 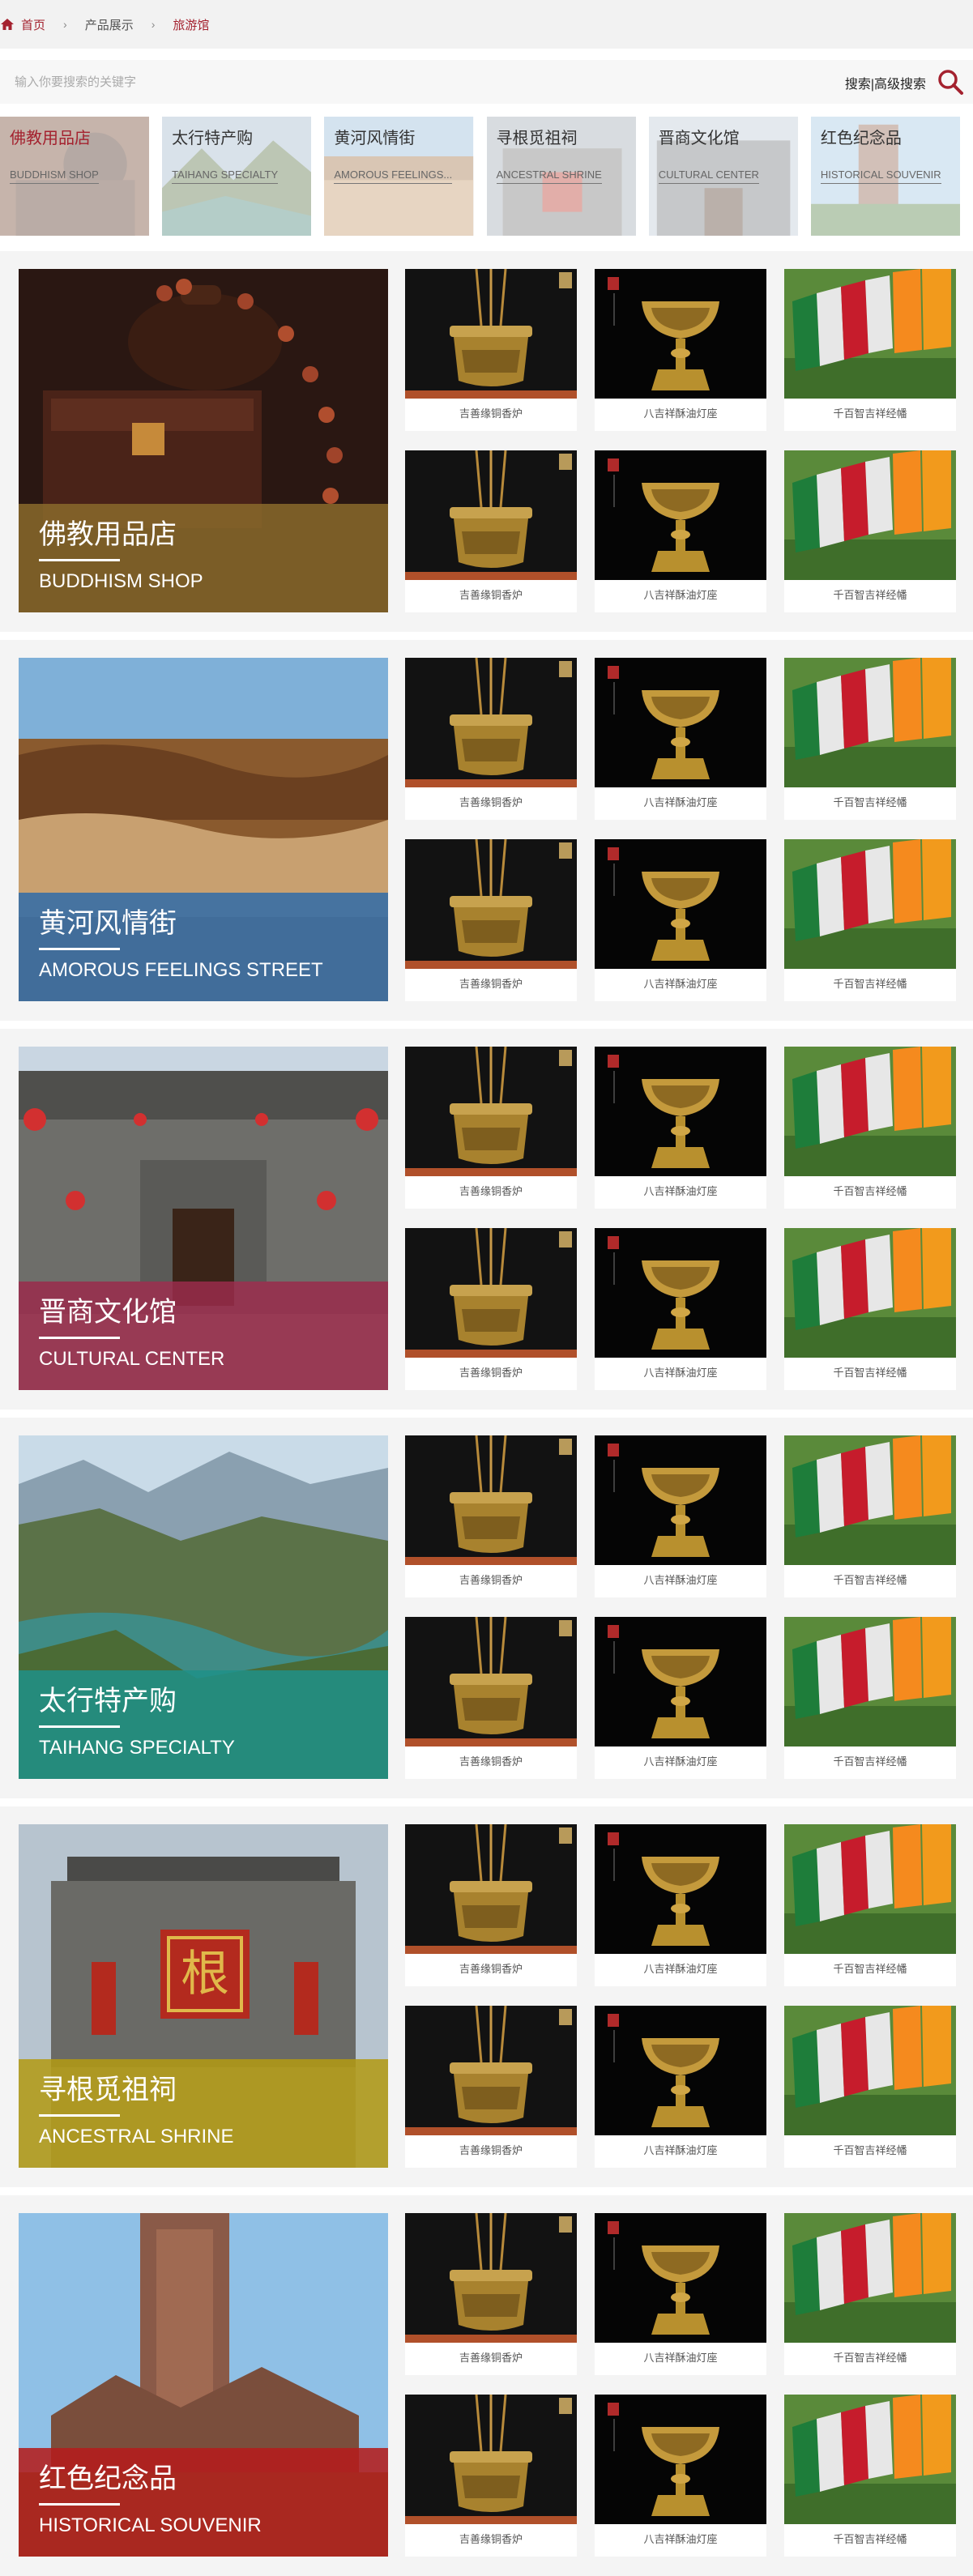 I want to click on category-cn: 佛教用品店, so click(x=50, y=138).